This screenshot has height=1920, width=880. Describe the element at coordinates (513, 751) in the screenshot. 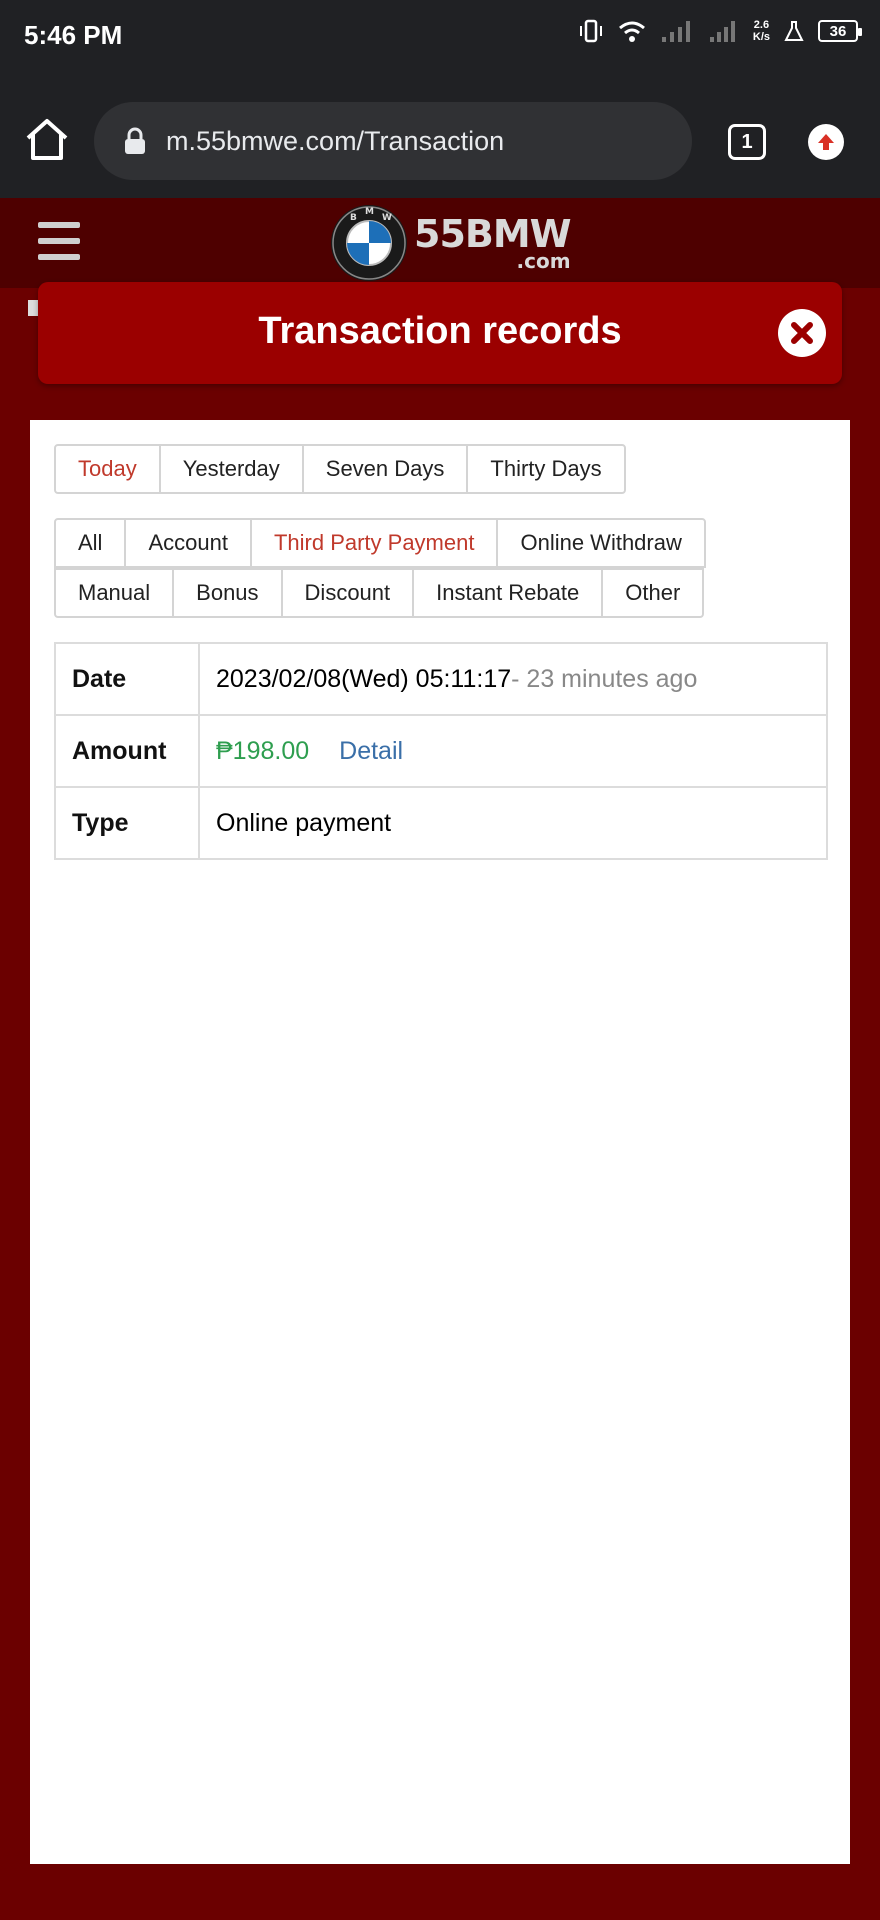

I see `amount-cell: ₱198.00 Detail` at that location.